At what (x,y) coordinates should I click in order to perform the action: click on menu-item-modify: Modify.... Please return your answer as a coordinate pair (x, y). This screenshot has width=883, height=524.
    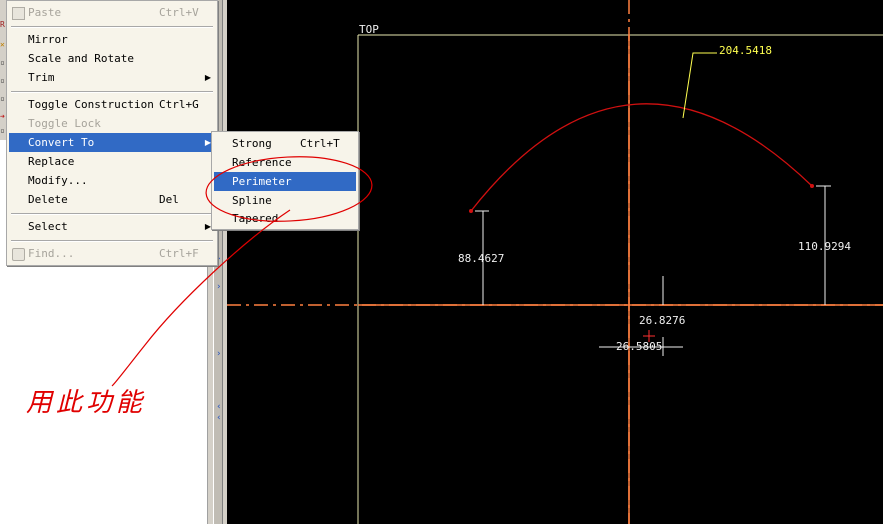
    Looking at the image, I should click on (112, 180).